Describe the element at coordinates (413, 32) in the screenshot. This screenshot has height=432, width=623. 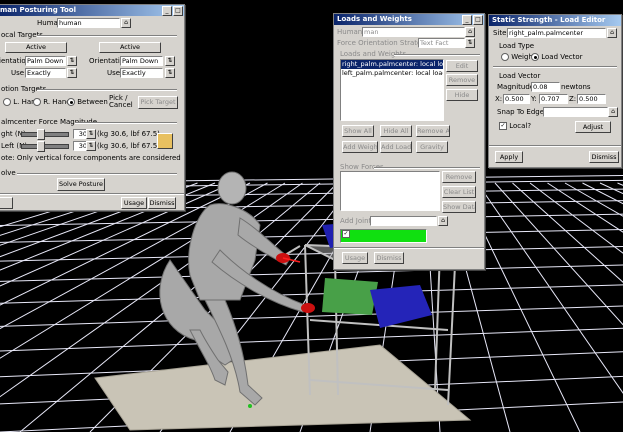
I see `lw-human-field: man` at that location.